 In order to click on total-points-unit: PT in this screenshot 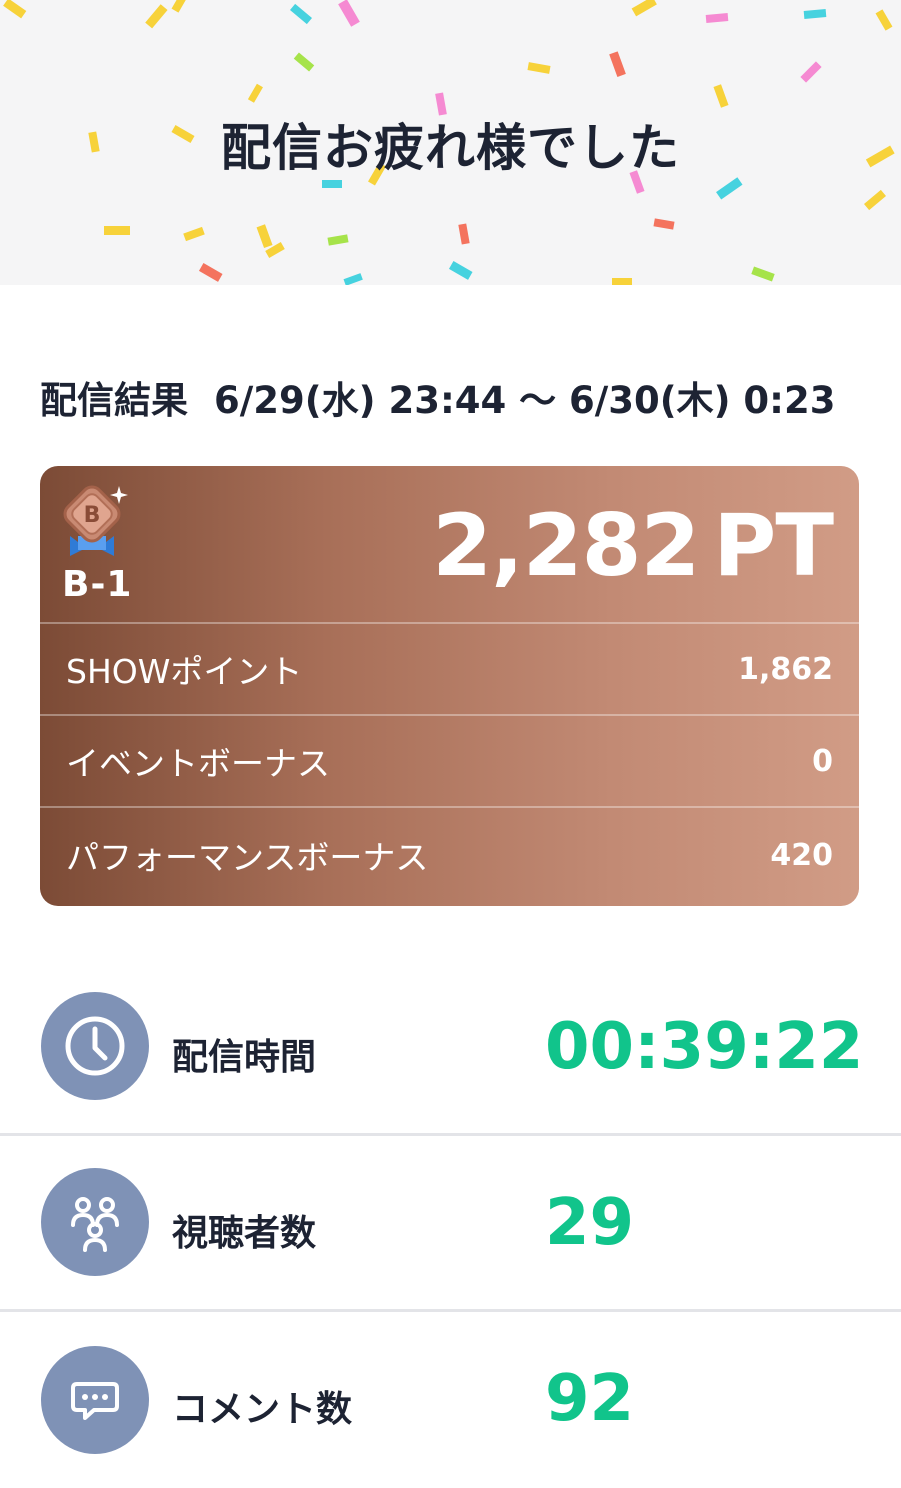, I will do `click(773, 546)`.